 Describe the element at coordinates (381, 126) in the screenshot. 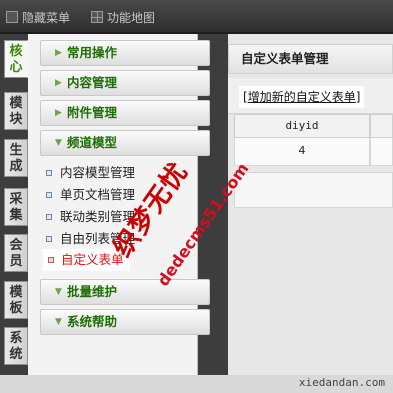

I see `table-header-next` at that location.